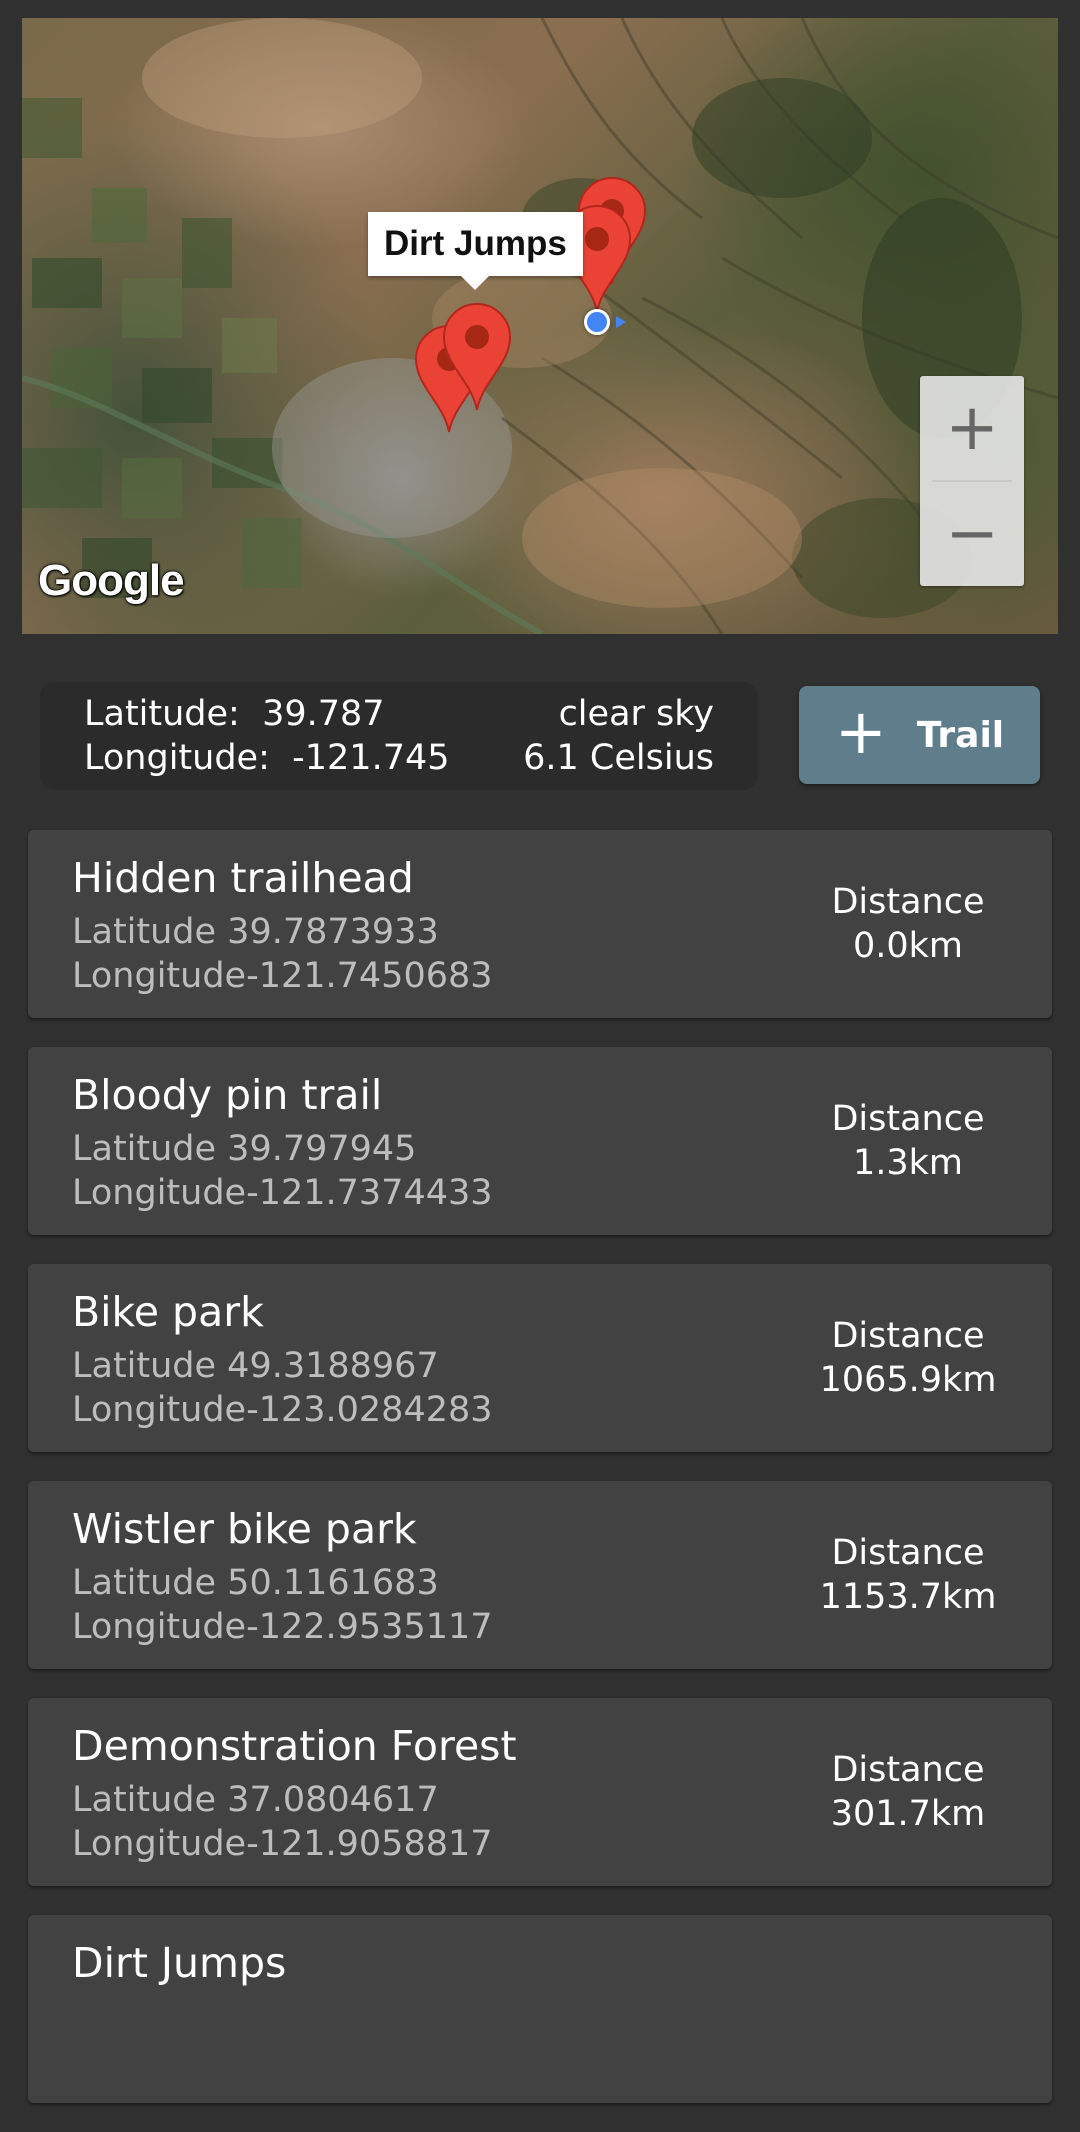  Describe the element at coordinates (371, 758) in the screenshot. I see `longitude-value: -121.745` at that location.